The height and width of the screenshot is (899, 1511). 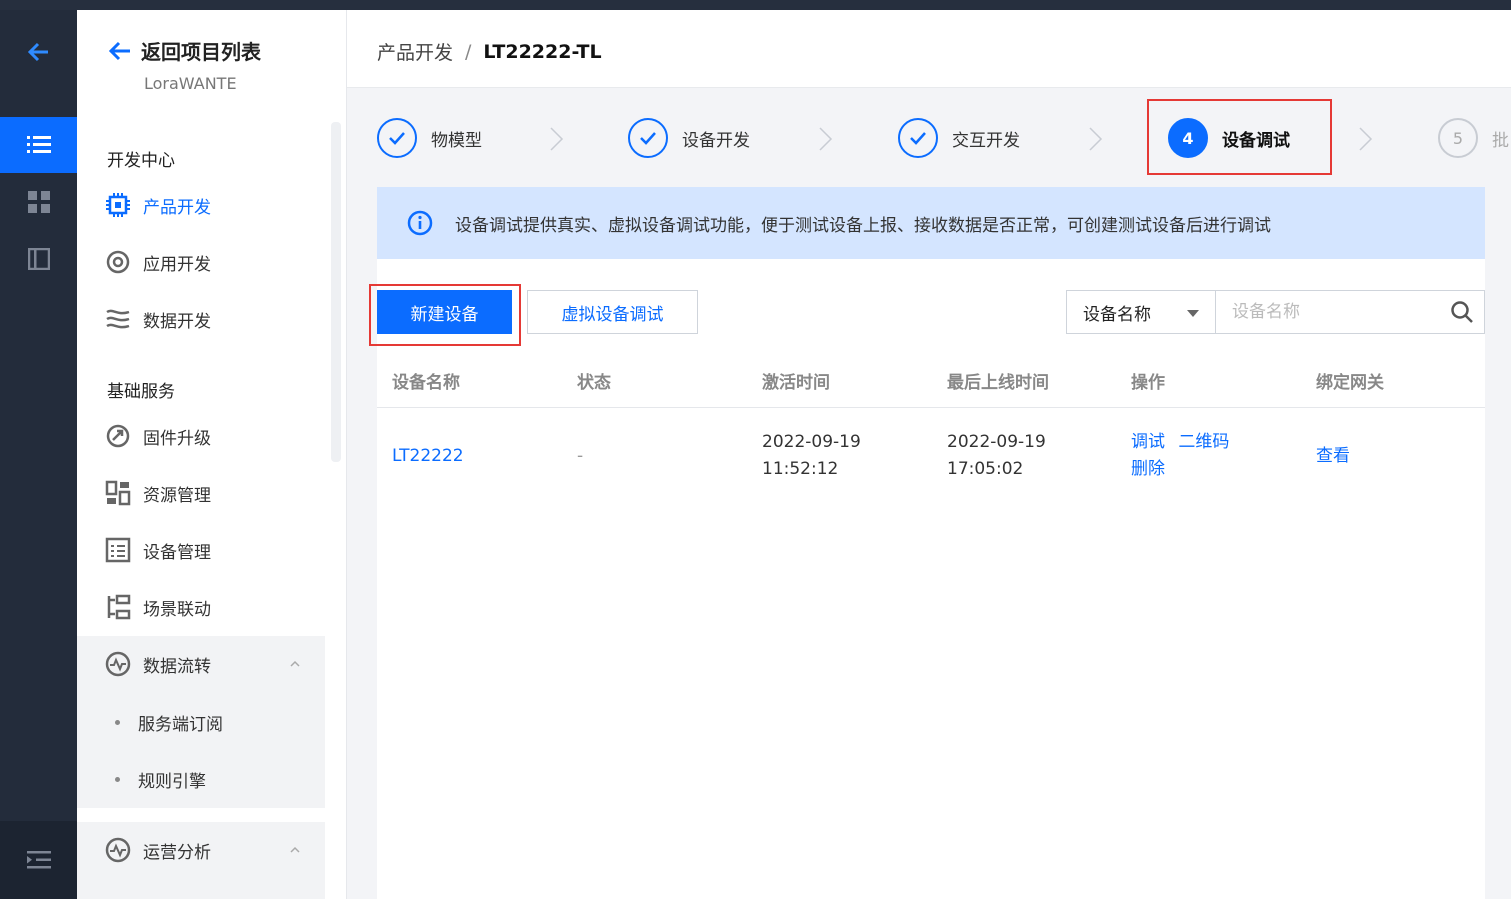 I want to click on grid-icon, so click(x=38, y=202).